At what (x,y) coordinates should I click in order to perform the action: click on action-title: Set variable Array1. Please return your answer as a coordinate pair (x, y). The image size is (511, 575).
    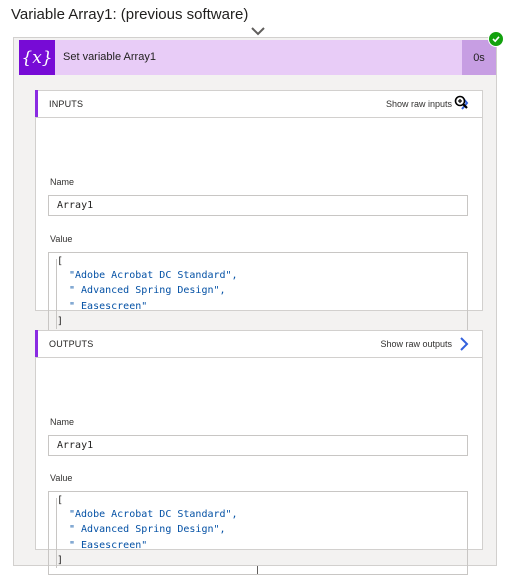
    Looking at the image, I should click on (109, 57).